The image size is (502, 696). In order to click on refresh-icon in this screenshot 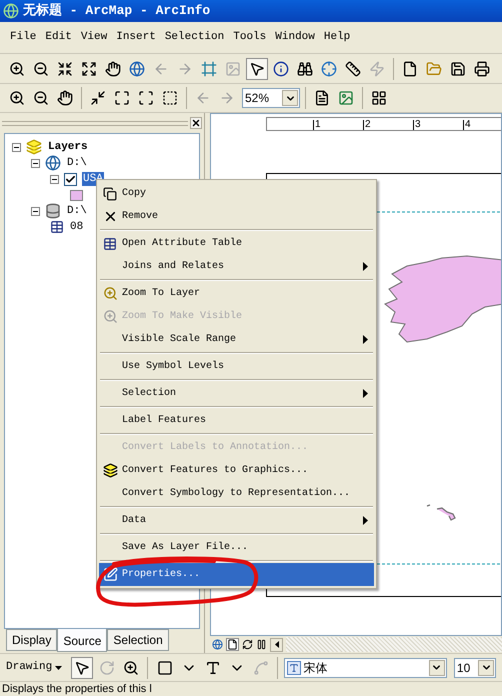, I will do `click(247, 644)`.